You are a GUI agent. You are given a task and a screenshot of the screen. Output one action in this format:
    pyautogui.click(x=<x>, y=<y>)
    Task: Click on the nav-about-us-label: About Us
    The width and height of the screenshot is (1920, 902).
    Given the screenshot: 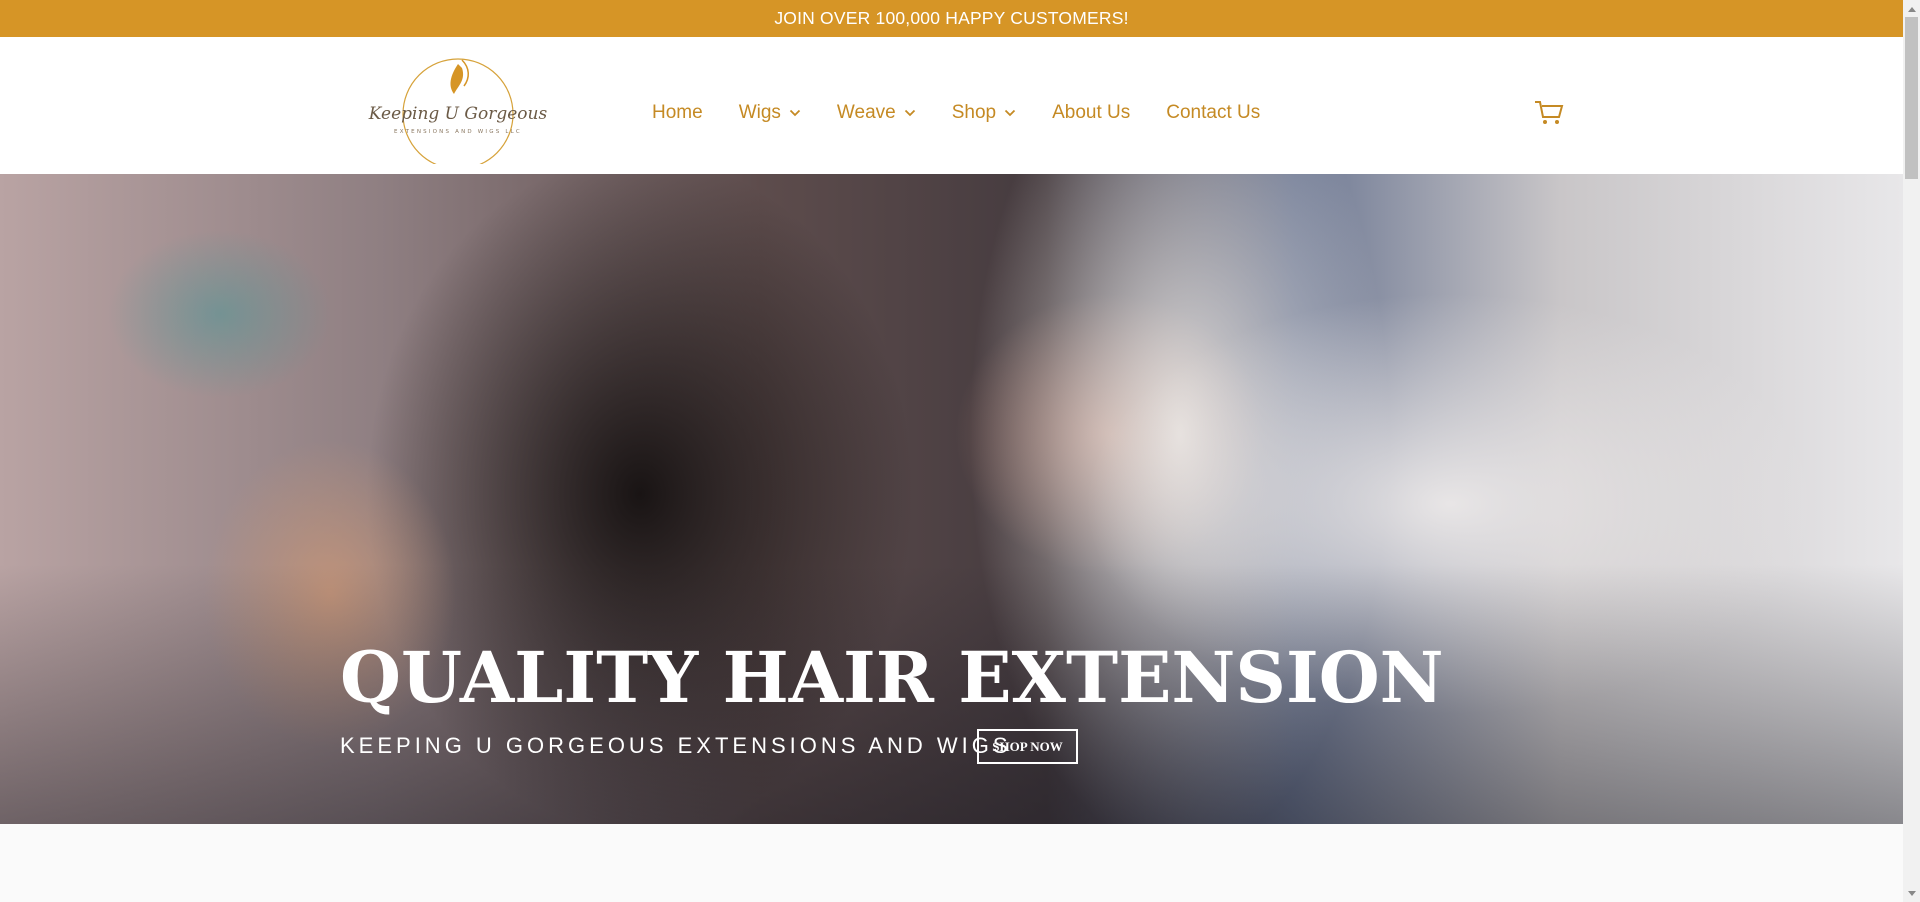 What is the action you would take?
    pyautogui.click(x=1091, y=112)
    